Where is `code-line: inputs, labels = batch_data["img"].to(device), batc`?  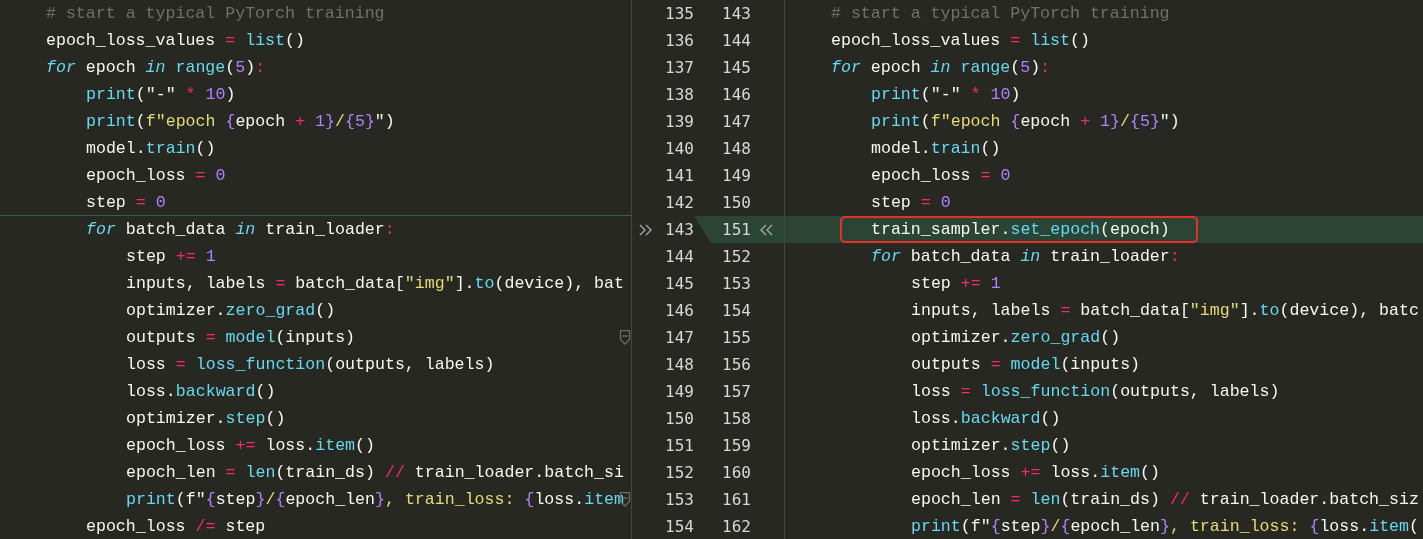 code-line: inputs, labels = batch_data["img"].to(device), batc is located at coordinates (1165, 311).